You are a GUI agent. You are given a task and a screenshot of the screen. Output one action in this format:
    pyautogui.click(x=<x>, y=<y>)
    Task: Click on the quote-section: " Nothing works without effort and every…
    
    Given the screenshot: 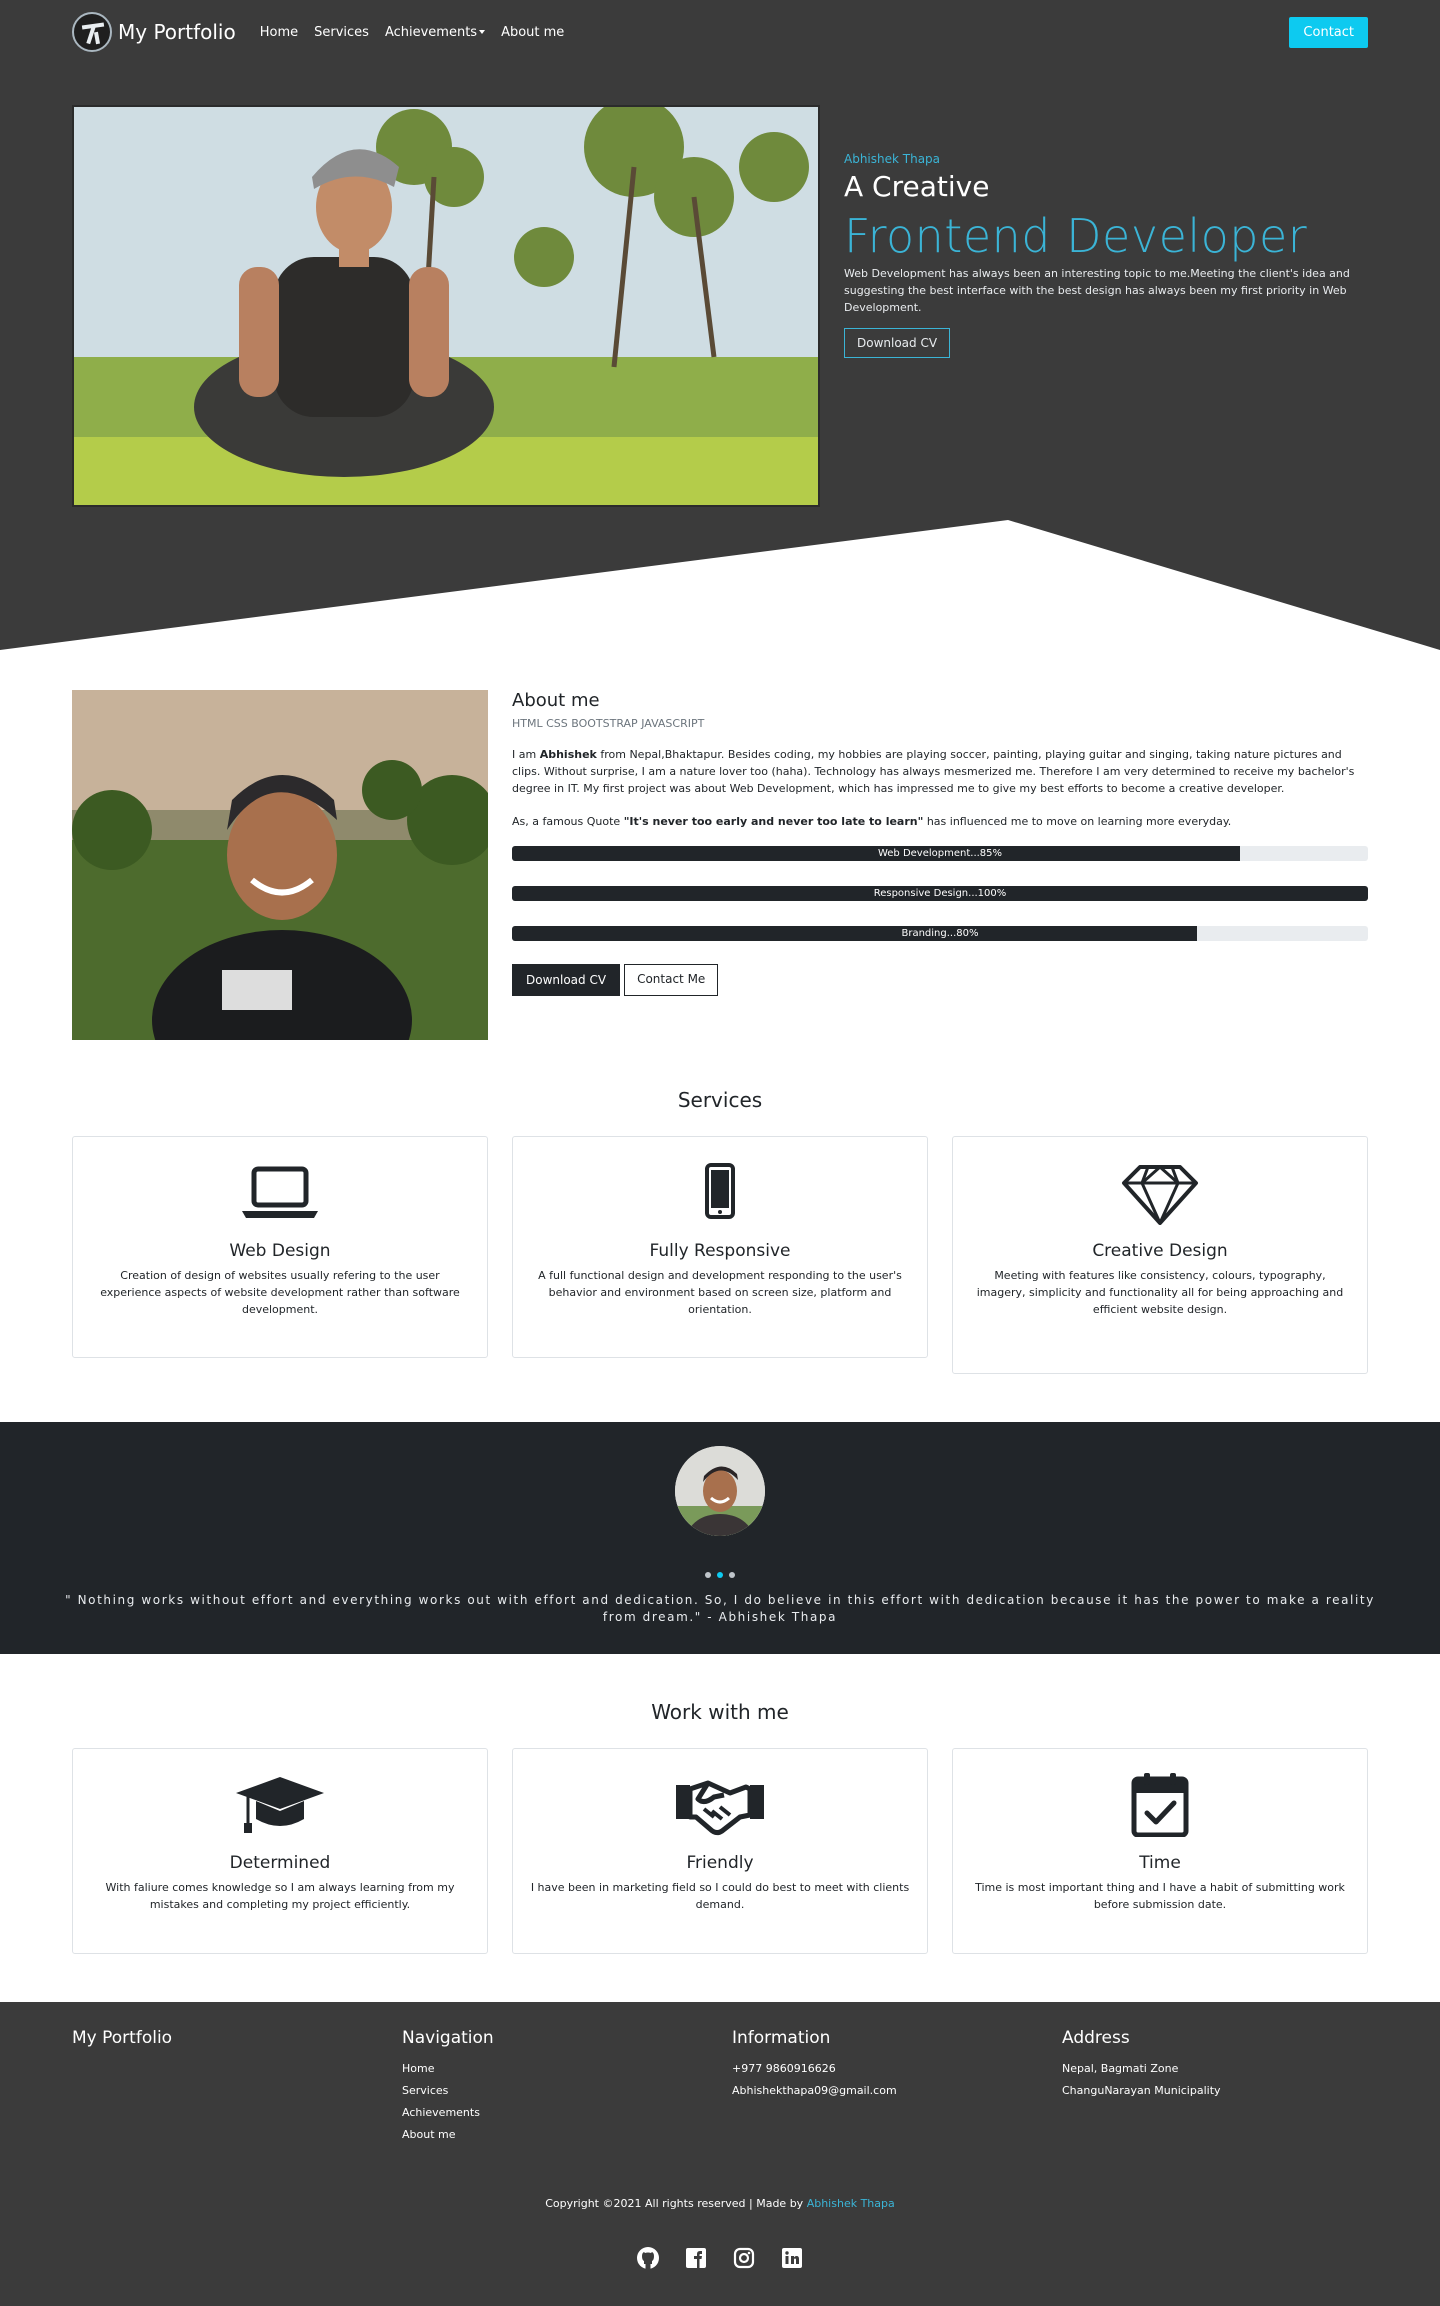 What is the action you would take?
    pyautogui.click(x=720, y=1538)
    